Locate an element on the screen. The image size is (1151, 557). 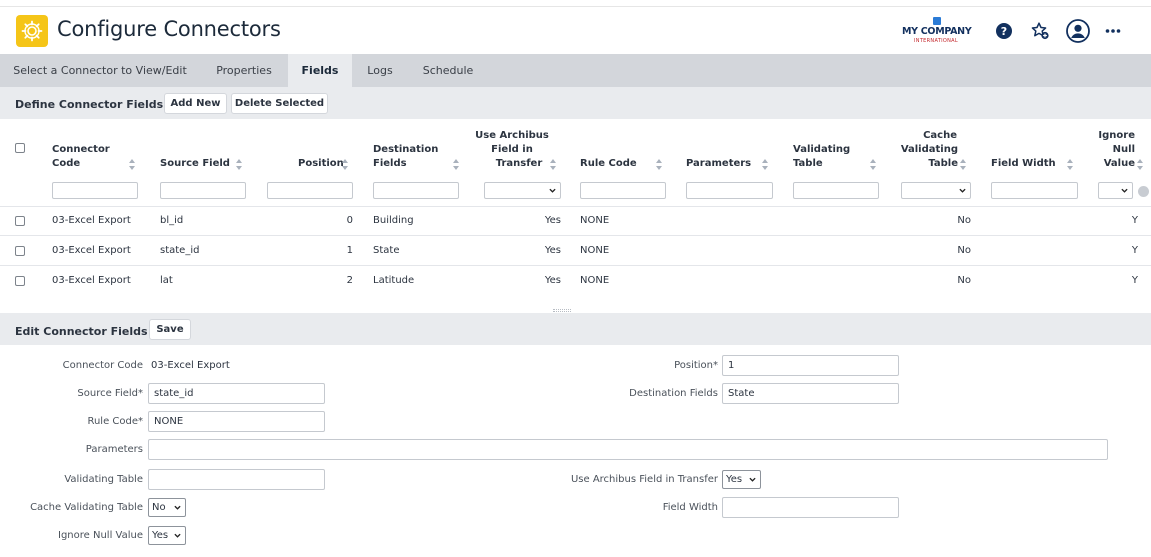
logo-name: MY COMPANY is located at coordinates (937, 31).